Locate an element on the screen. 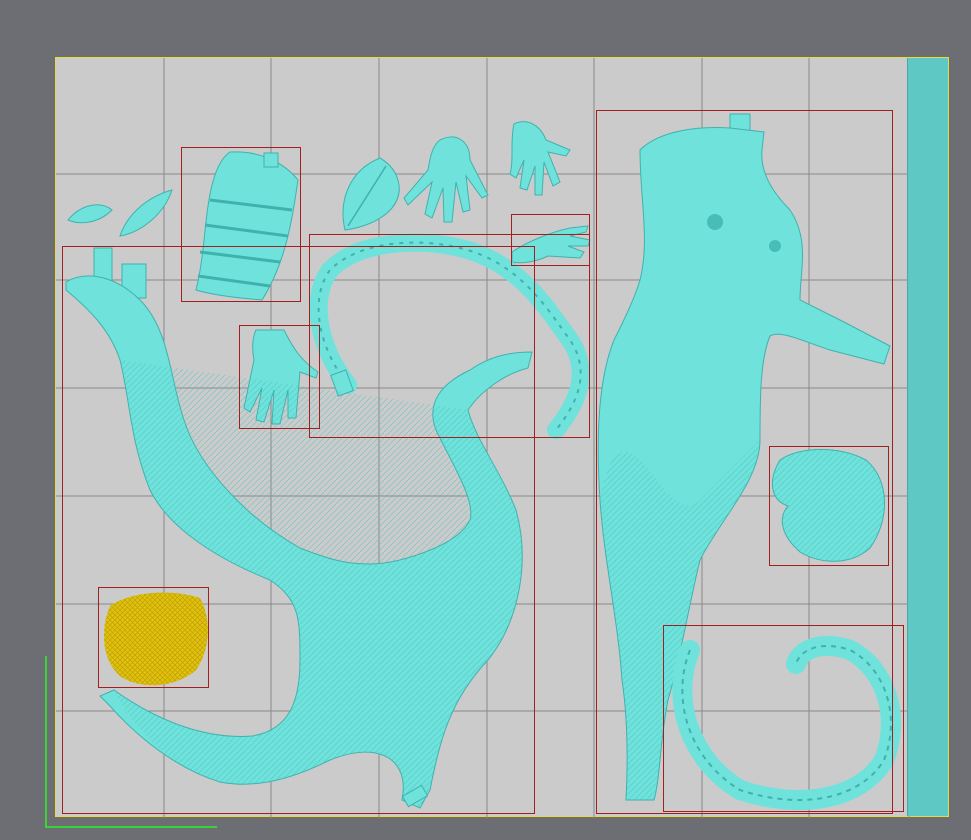 This screenshot has width=971, height=840. vine-curl is located at coordinates (786, 723).